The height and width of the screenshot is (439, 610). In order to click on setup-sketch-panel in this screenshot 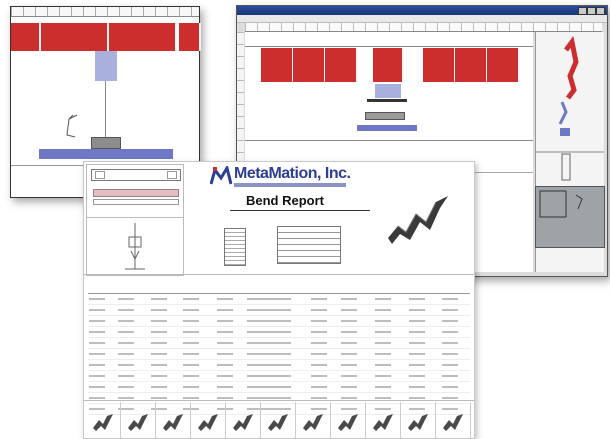, I will do `click(135, 220)`.